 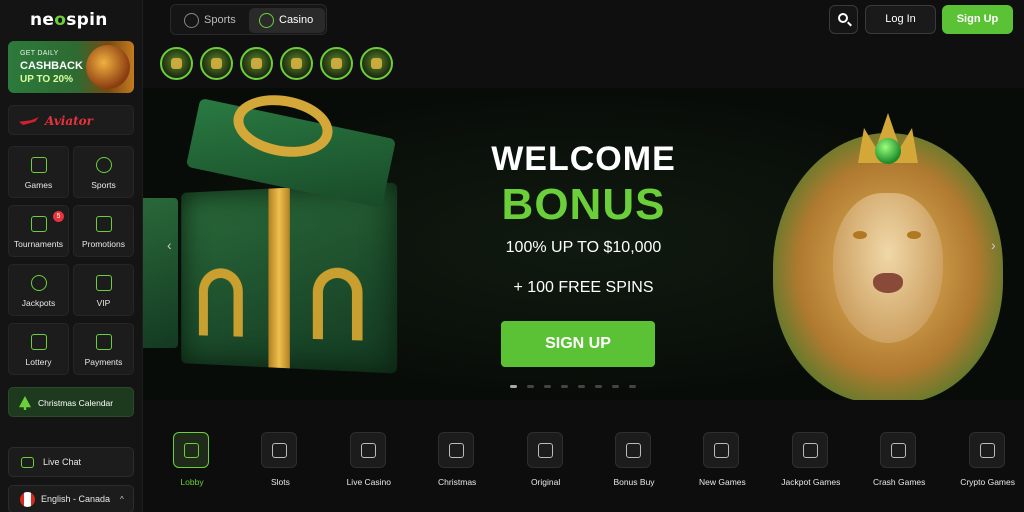 What do you see at coordinates (103, 303) in the screenshot?
I see `sidebar-item-label: VIP` at bounding box center [103, 303].